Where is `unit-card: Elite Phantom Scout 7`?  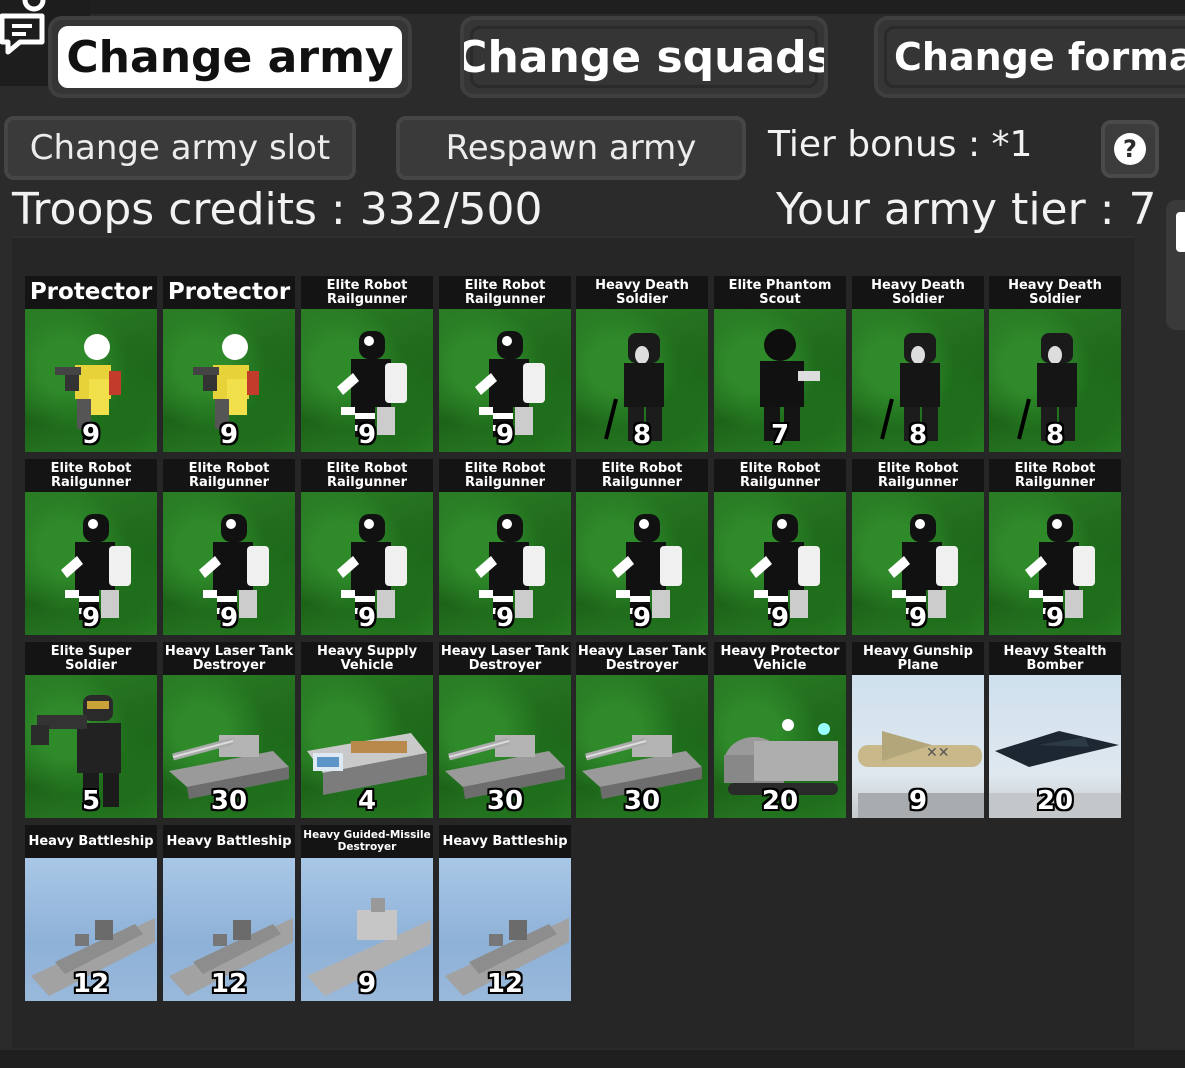 unit-card: Elite Phantom Scout 7 is located at coordinates (780, 364).